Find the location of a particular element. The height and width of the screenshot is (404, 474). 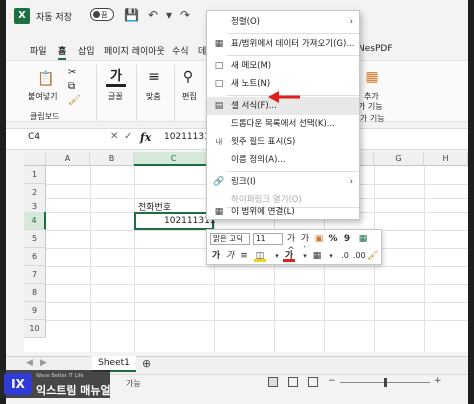

fill-color-icon: ◫ is located at coordinates (260, 256).